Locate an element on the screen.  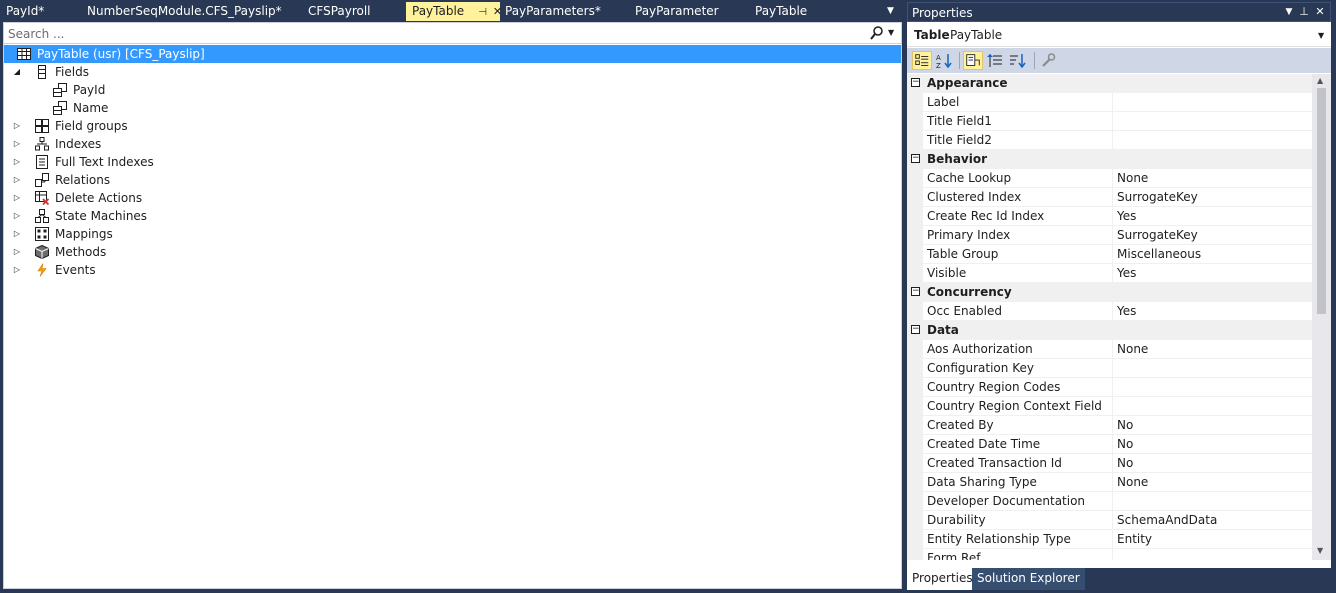
tab-paytable-active: PayTable ⊣ ✕ is located at coordinates (454, 12).